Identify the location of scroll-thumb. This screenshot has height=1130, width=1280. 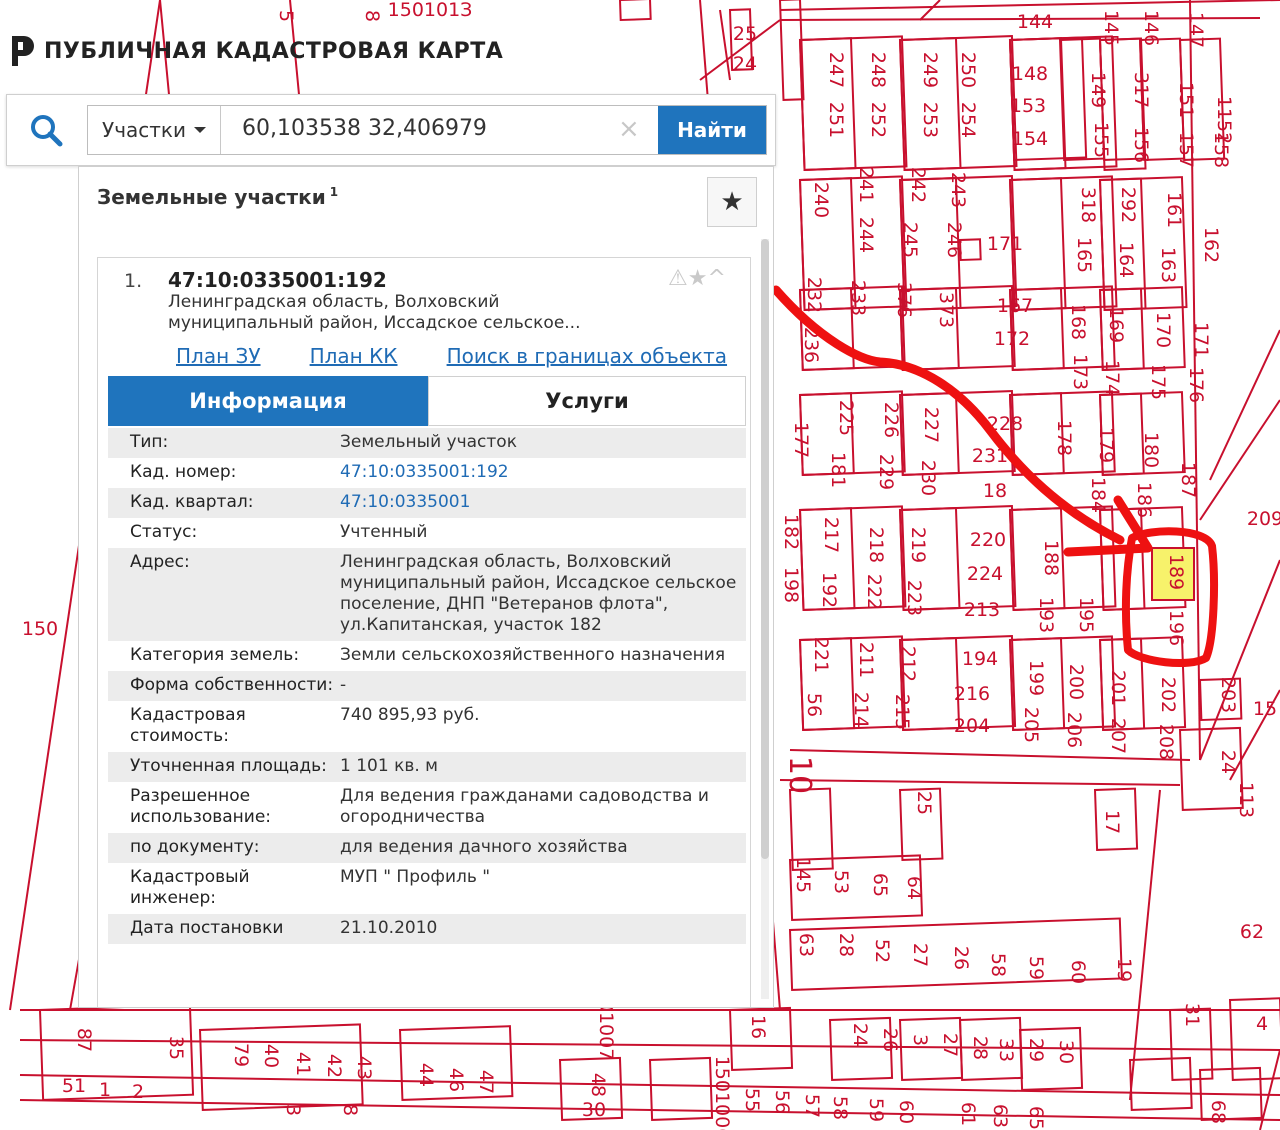
(765, 549).